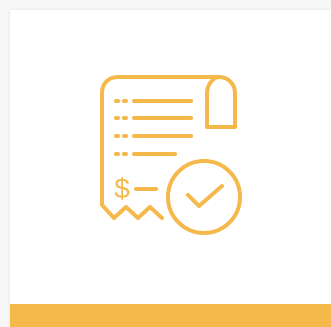  I want to click on check-circle, so click(204, 197).